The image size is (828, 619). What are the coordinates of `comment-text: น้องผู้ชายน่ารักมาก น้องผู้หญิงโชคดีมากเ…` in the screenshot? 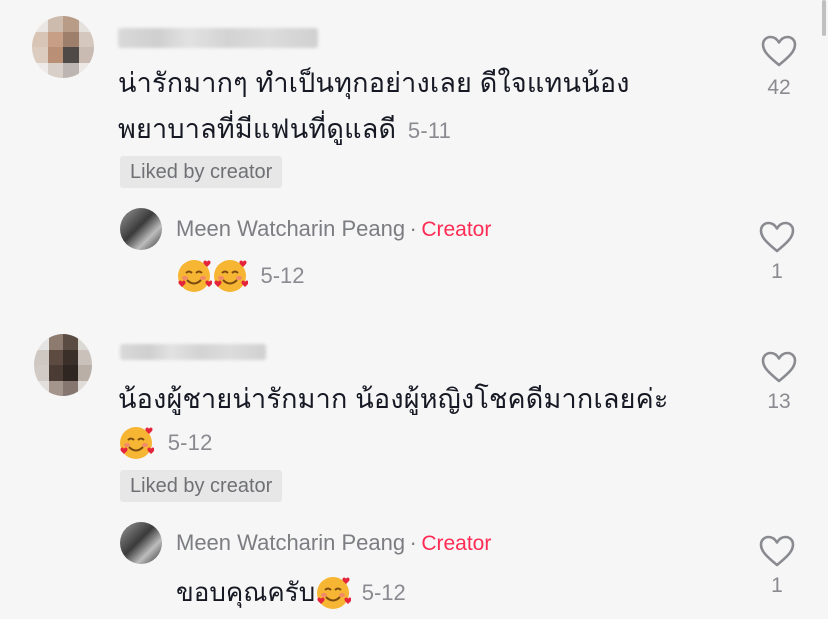 It's located at (428, 421).